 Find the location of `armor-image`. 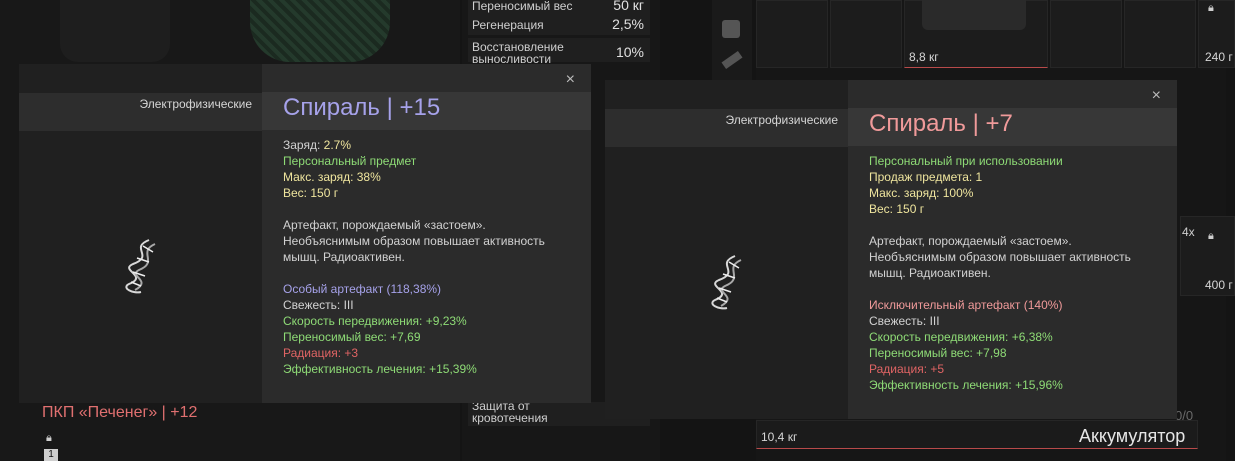

armor-image is located at coordinates (320, 31).